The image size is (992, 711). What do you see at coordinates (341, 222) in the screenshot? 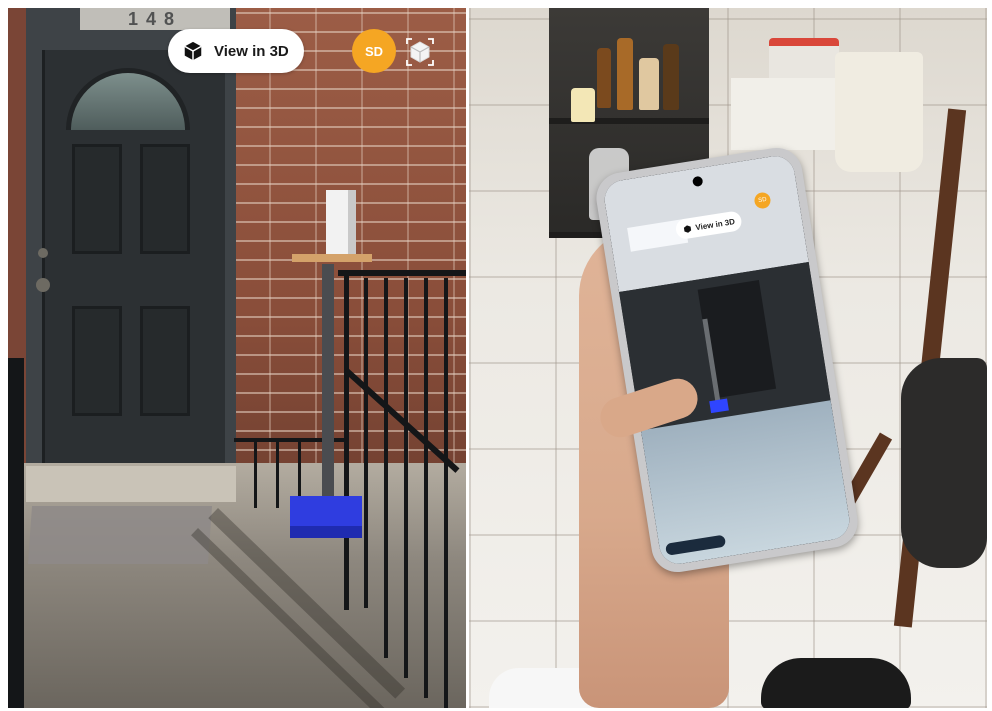
I see `ar-model-box` at bounding box center [341, 222].